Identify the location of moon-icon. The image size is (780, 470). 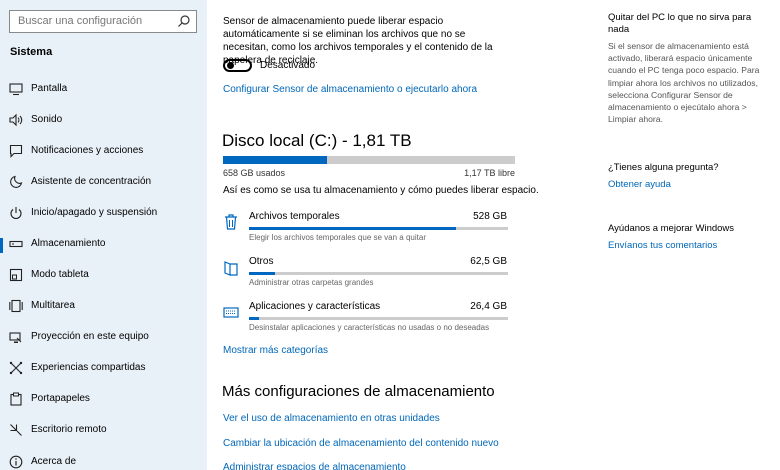
(16, 181).